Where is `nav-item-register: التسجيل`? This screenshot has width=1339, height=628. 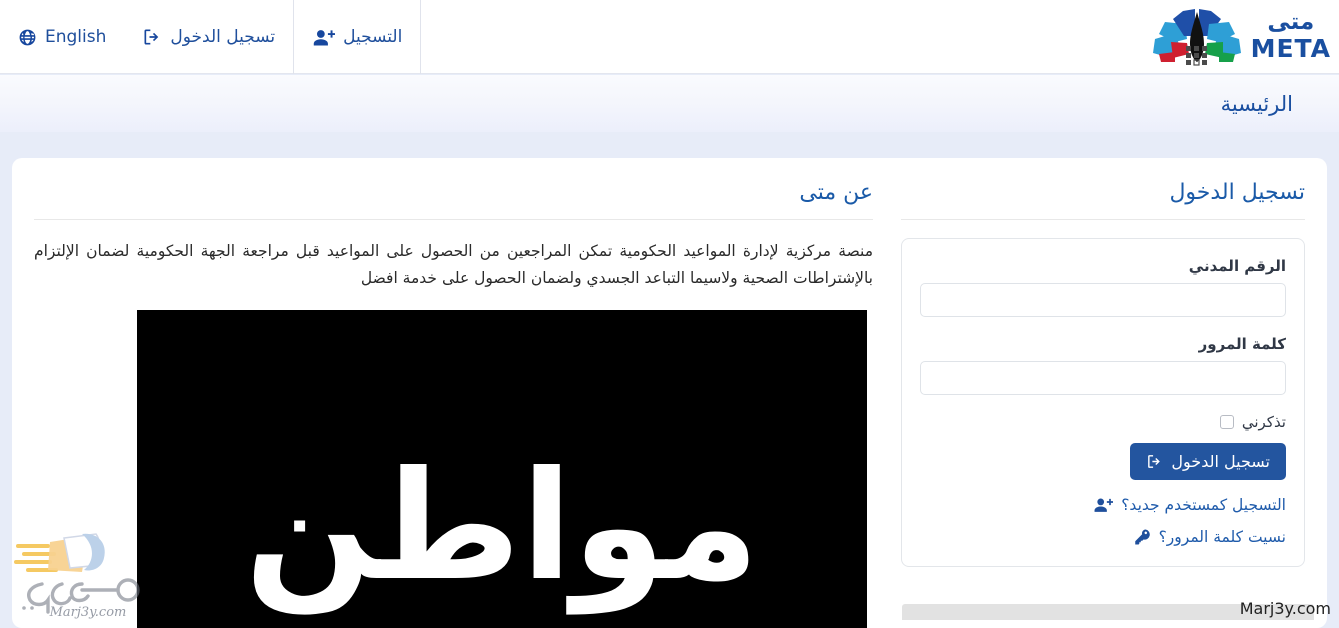
nav-item-register: التسجيل is located at coordinates (357, 37).